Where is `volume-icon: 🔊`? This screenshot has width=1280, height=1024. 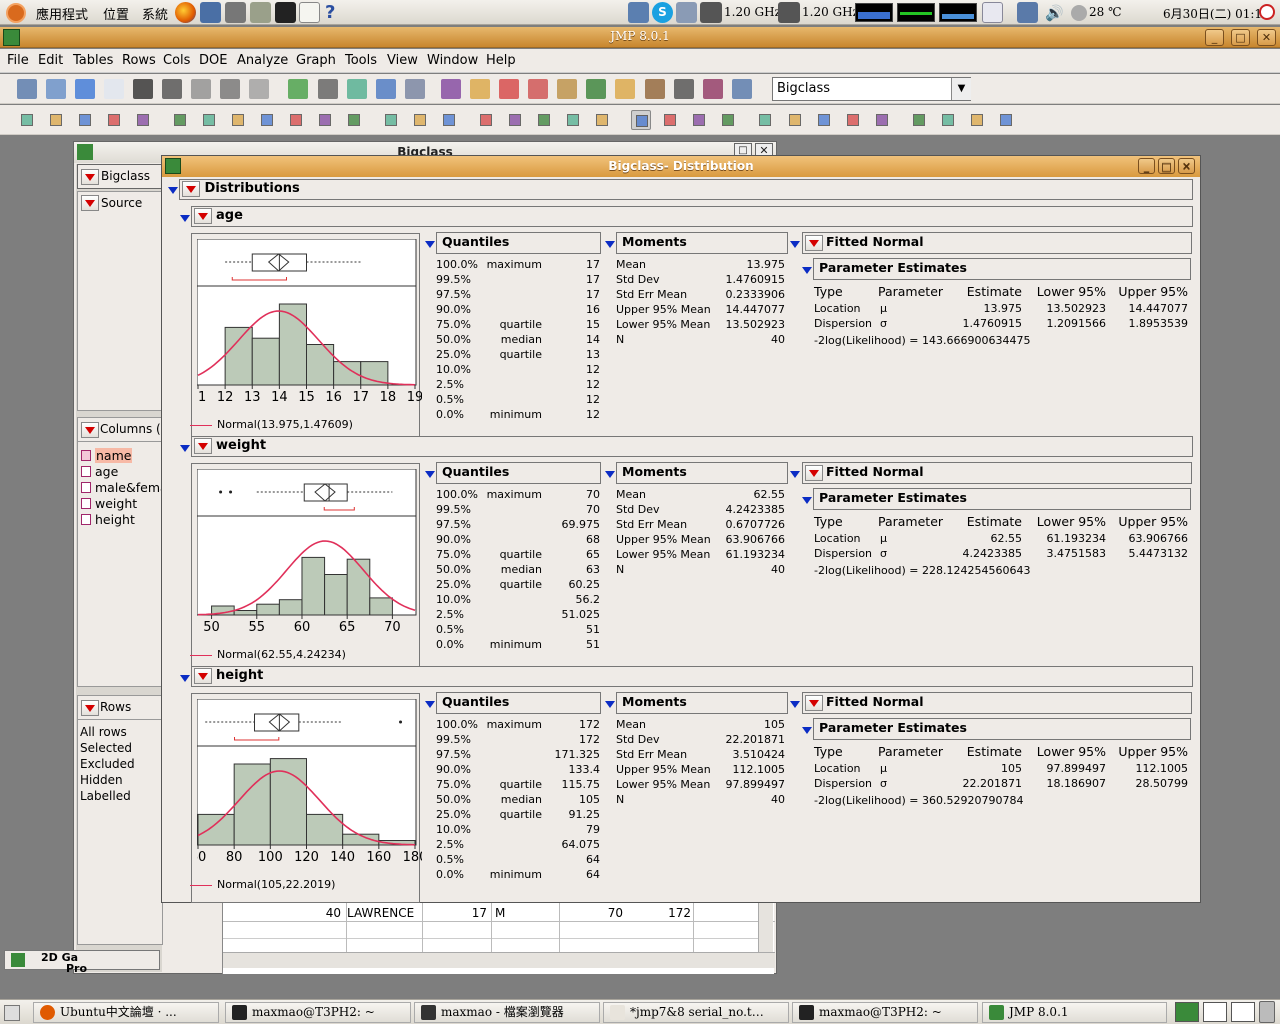
volume-icon: 🔊 is located at coordinates (1054, 13).